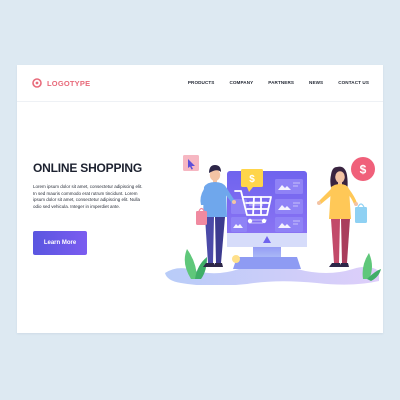 The width and height of the screenshot is (400, 400). What do you see at coordinates (267, 263) in the screenshot?
I see `monitor-base` at bounding box center [267, 263].